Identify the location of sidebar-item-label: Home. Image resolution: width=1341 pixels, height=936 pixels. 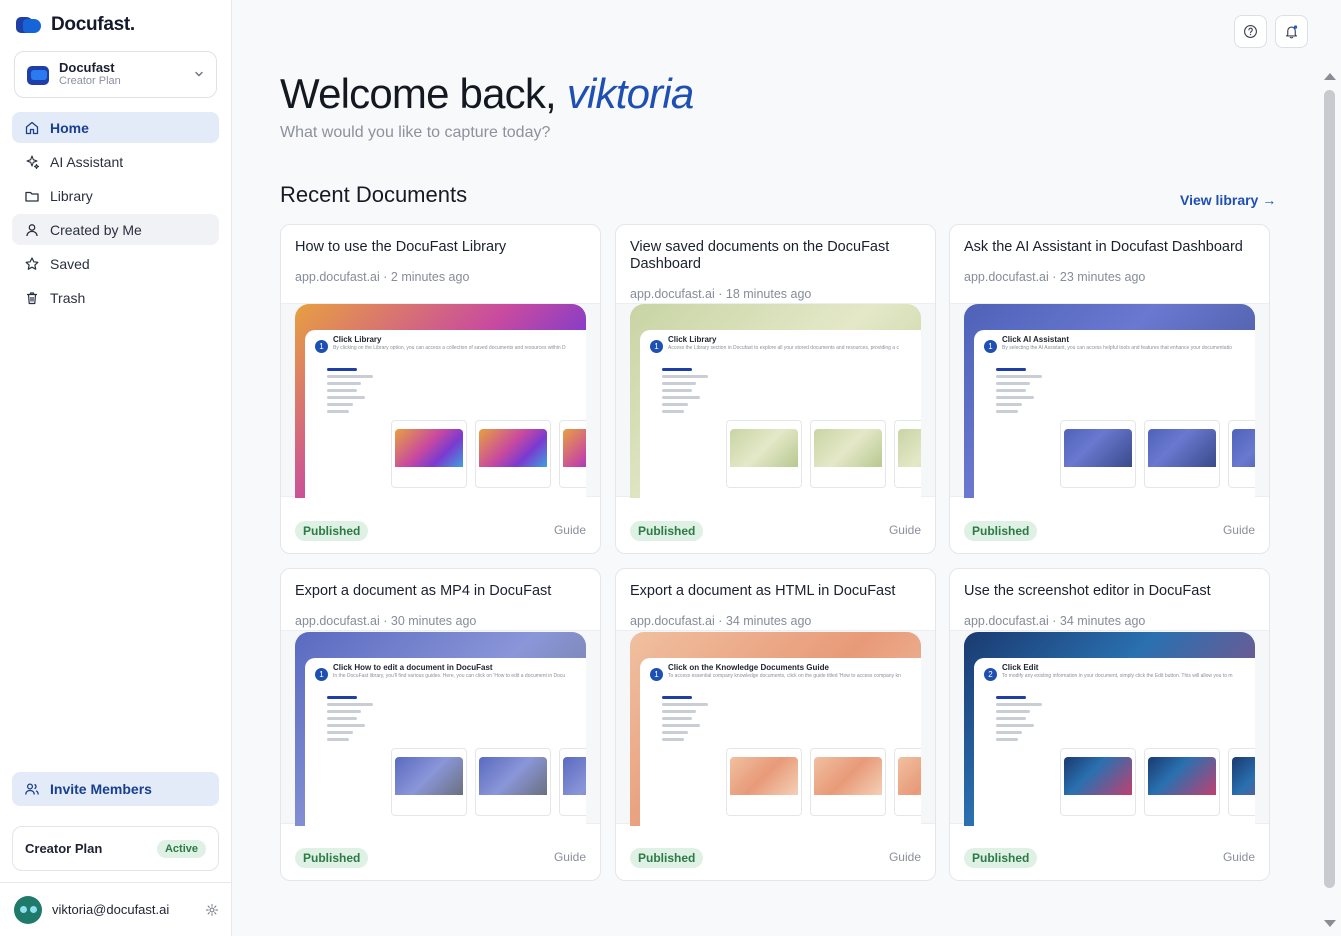
(69, 127).